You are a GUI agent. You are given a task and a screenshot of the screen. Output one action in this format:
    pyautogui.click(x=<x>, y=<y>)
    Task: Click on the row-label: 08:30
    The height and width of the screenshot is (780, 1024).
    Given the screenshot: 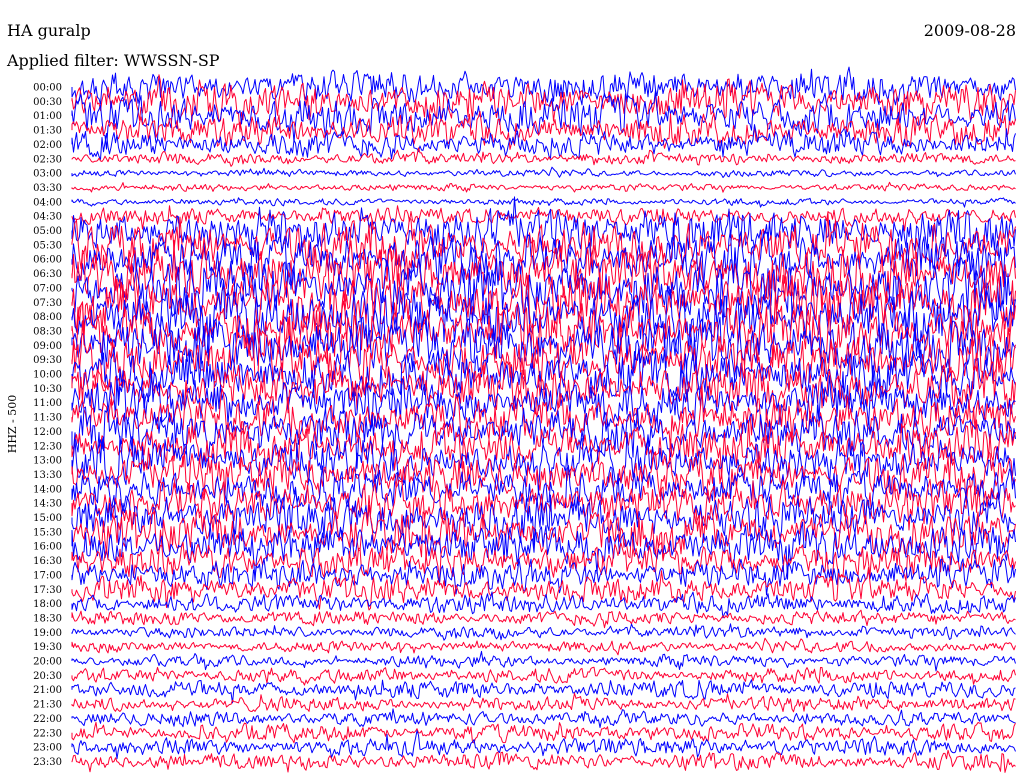 What is the action you would take?
    pyautogui.click(x=47, y=331)
    